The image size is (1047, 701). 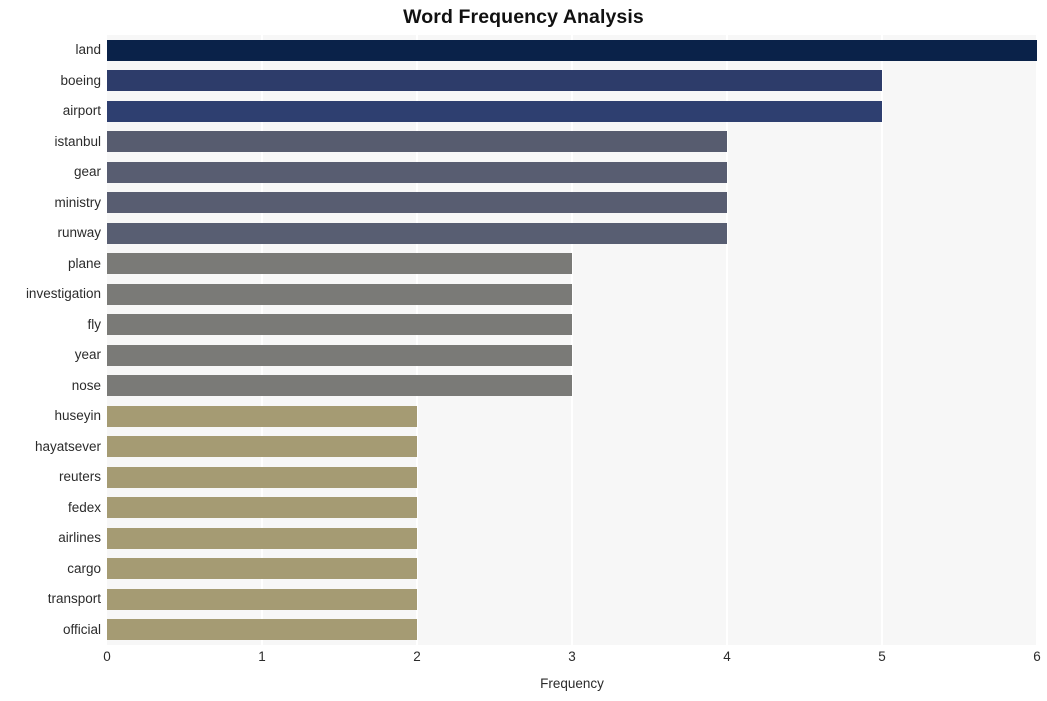 What do you see at coordinates (339, 264) in the screenshot?
I see `bar-plane` at bounding box center [339, 264].